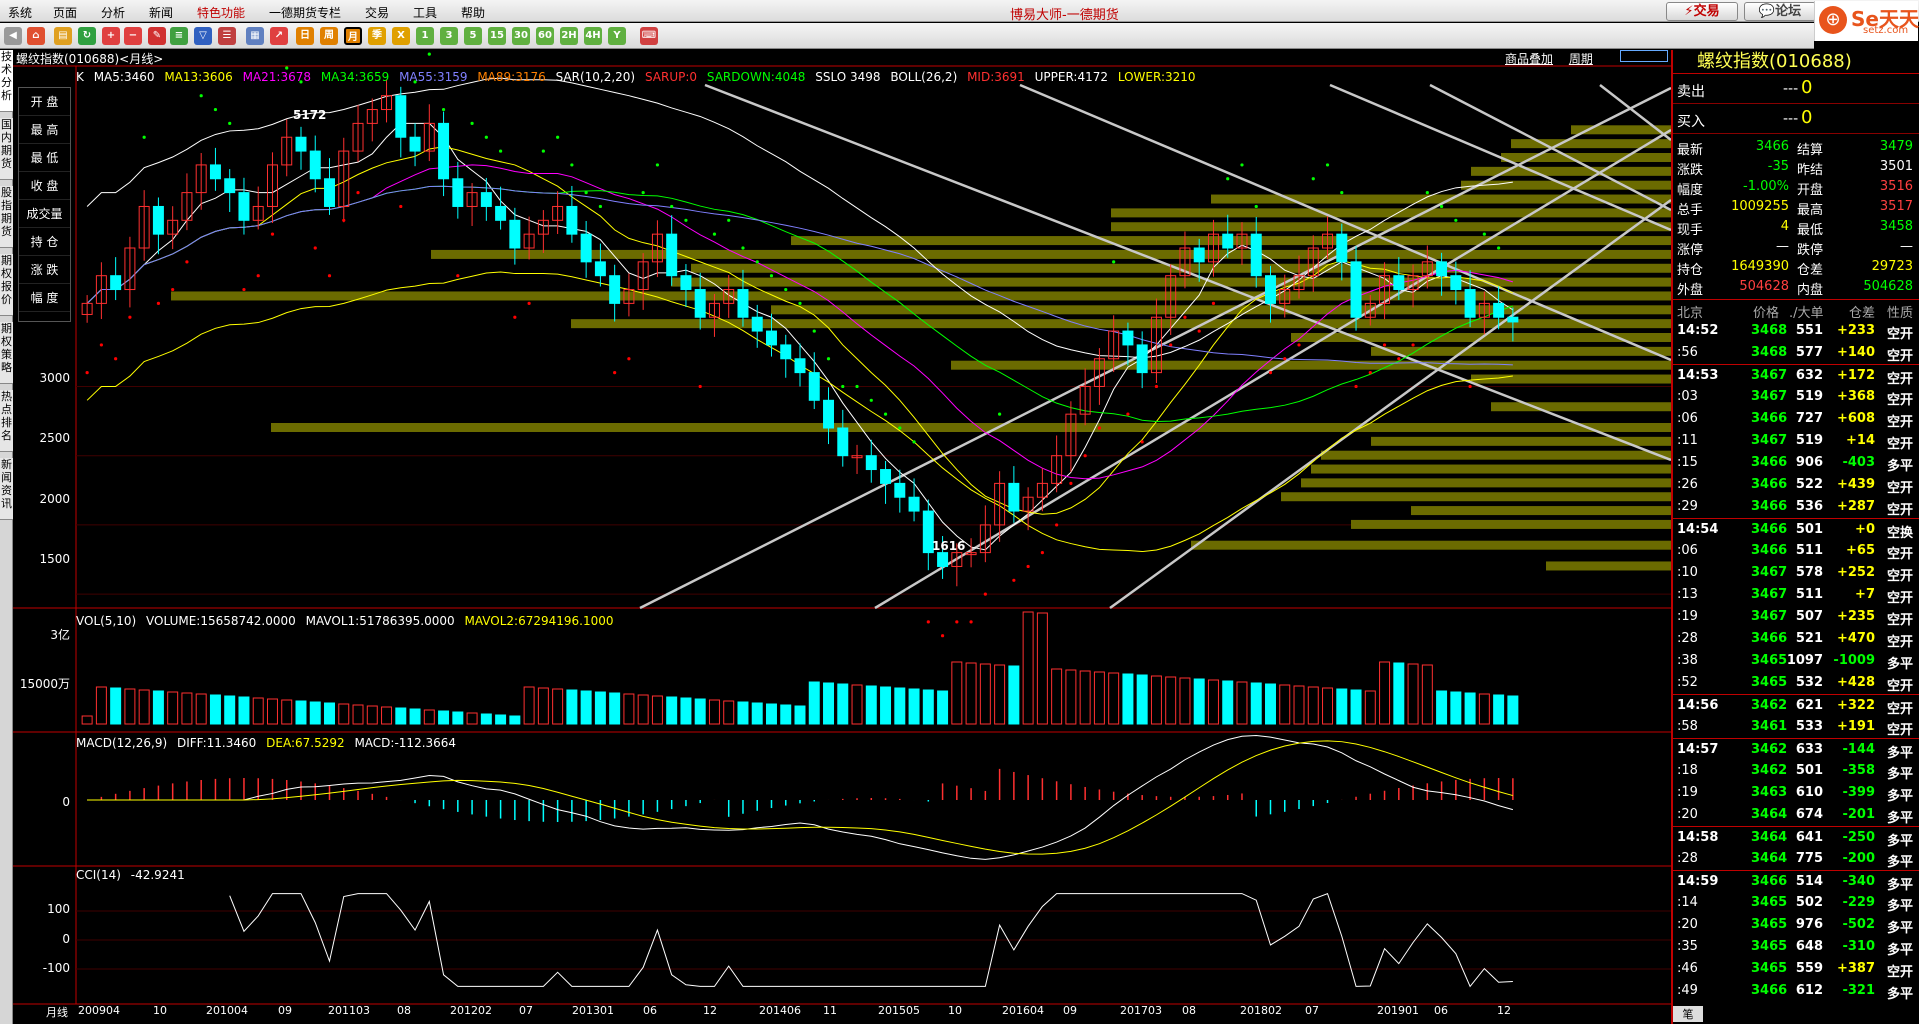 This screenshot has width=1919, height=1024. Describe the element at coordinates (617, 36) in the screenshot. I see `year-y-icon: Y` at that location.